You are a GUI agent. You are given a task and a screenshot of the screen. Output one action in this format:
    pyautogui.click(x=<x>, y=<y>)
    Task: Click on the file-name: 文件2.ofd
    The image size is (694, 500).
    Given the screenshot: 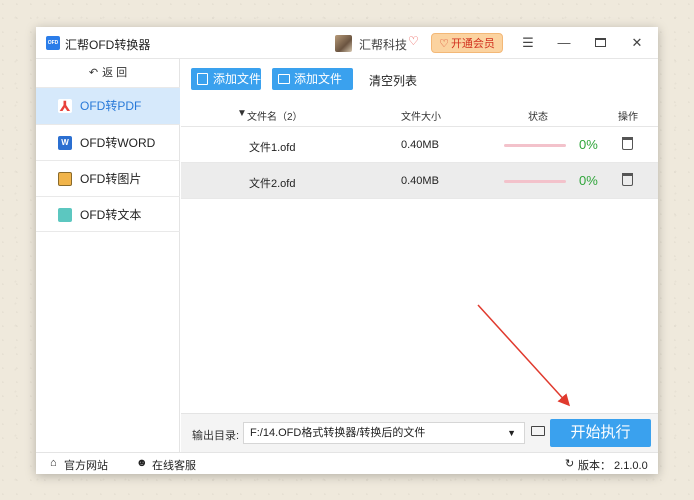 What is the action you would take?
    pyautogui.click(x=272, y=184)
    